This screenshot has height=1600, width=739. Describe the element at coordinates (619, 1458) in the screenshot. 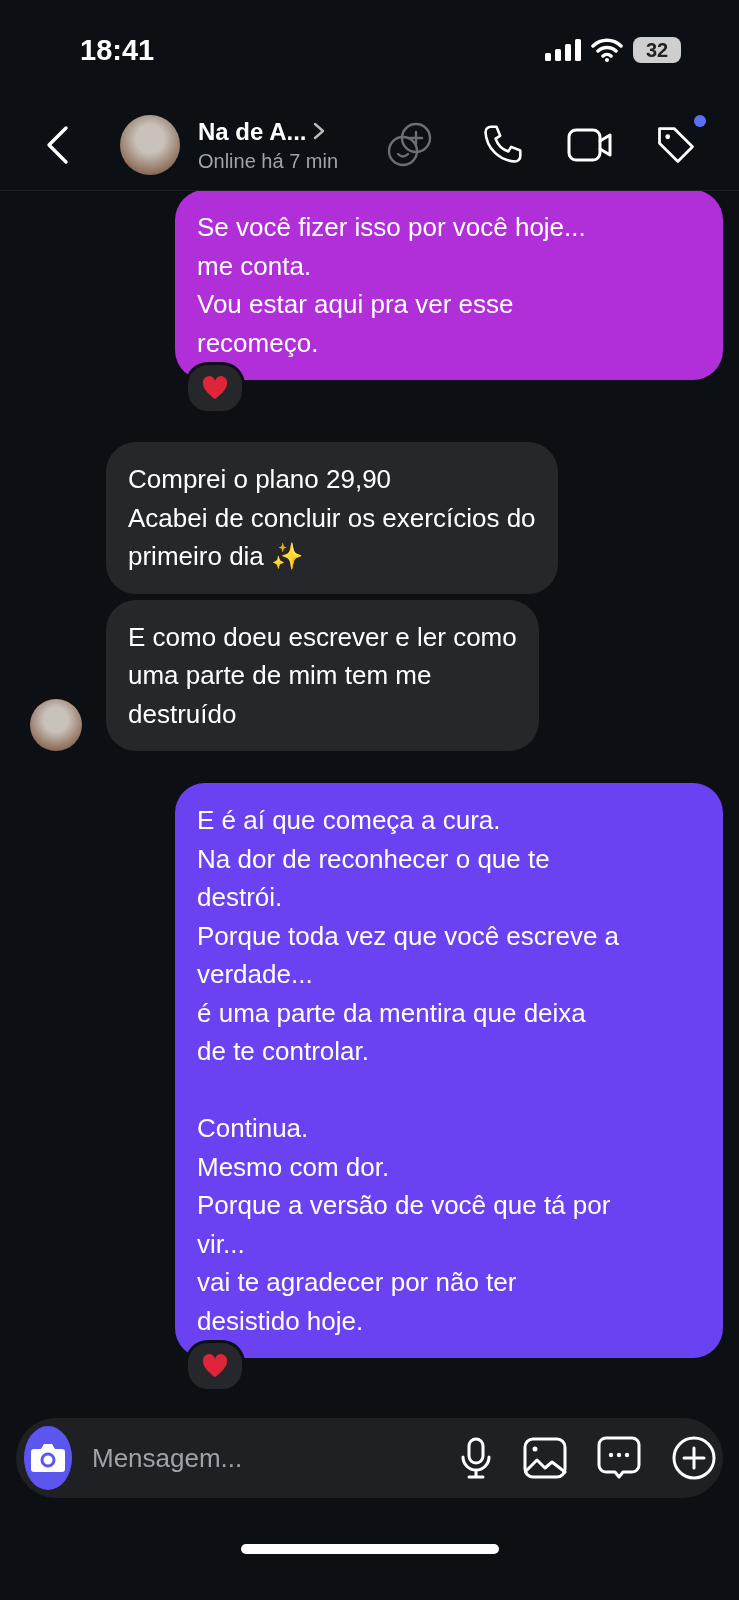

I see `chat-bubble-button` at that location.